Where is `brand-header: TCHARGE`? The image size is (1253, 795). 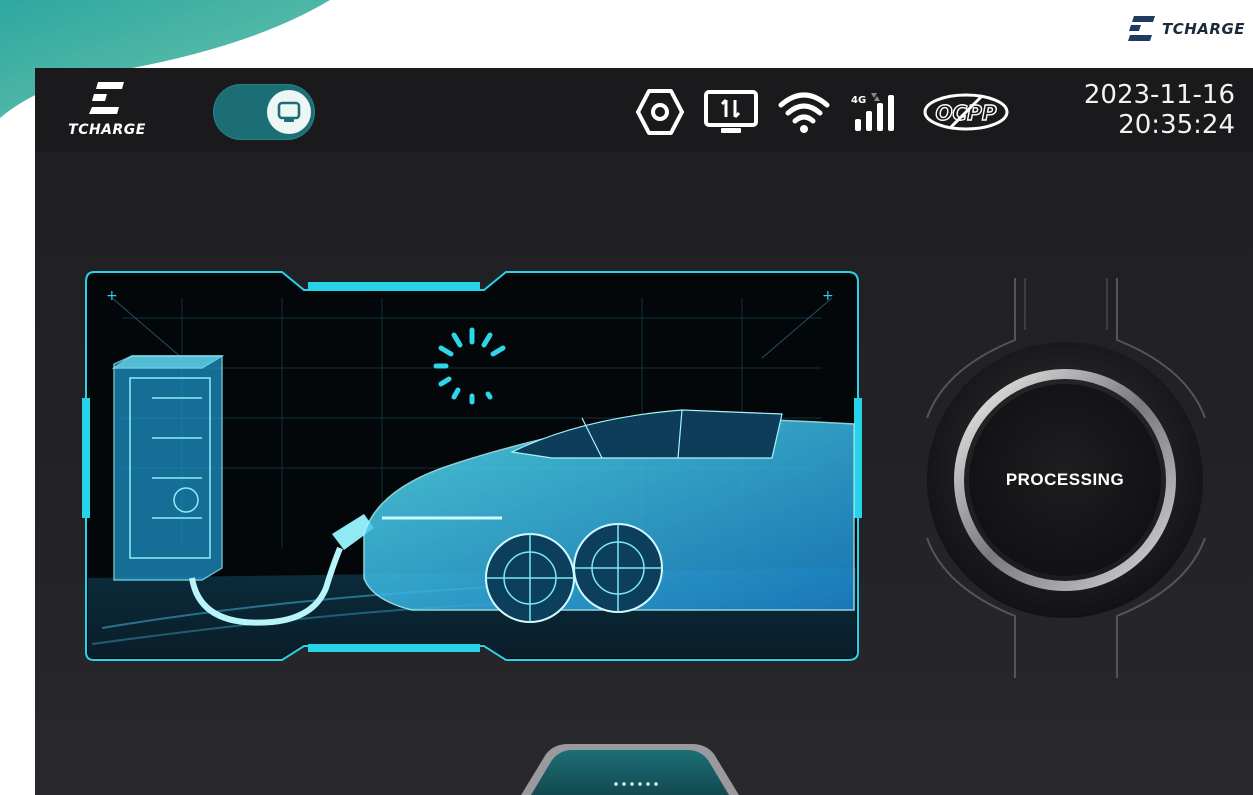
brand-header: TCHARGE is located at coordinates (1186, 29).